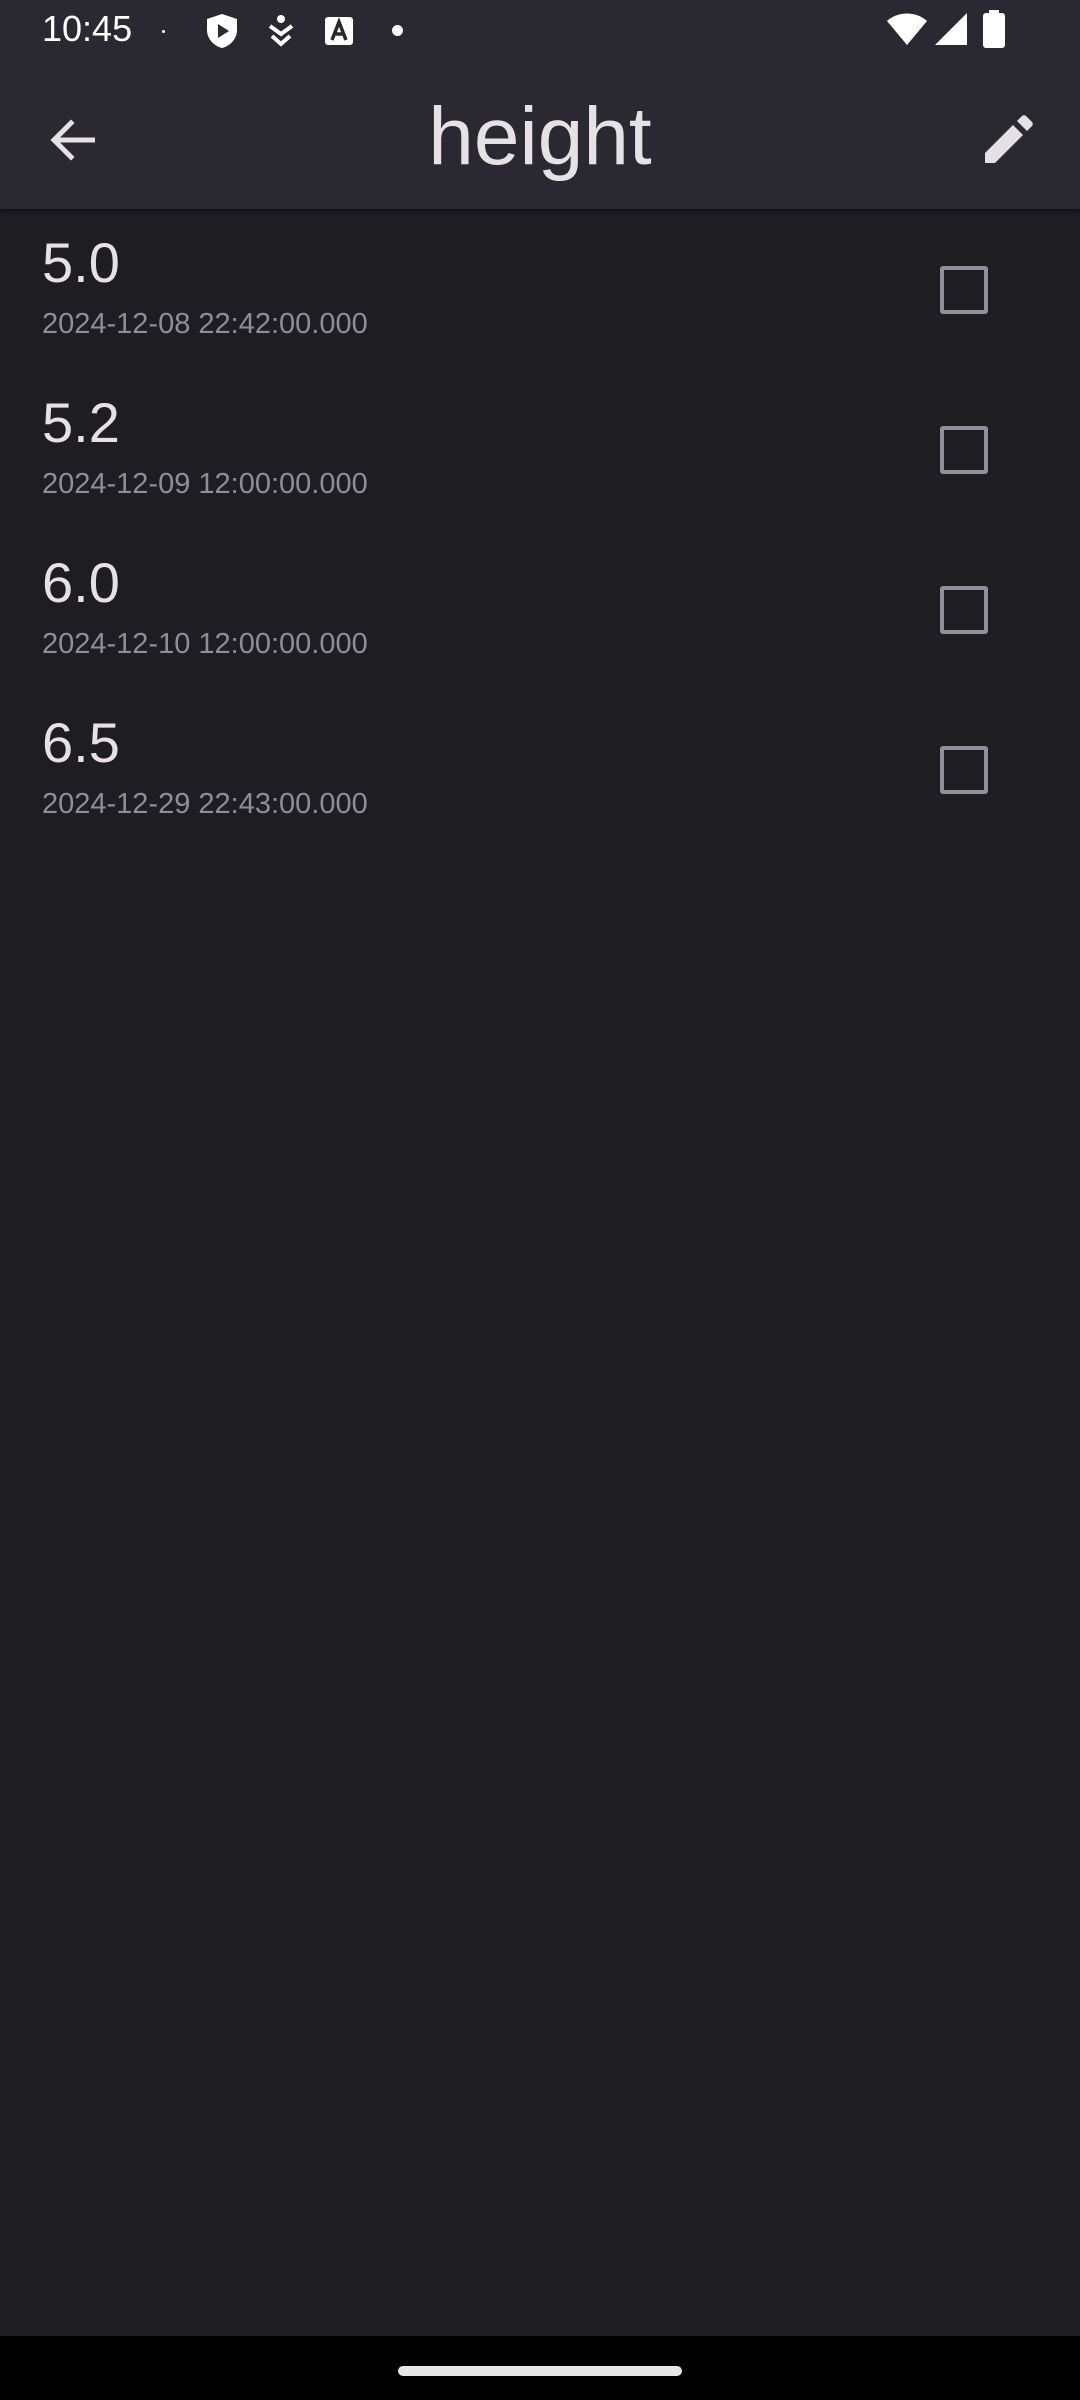  Describe the element at coordinates (994, 31) in the screenshot. I see `battery-icon` at that location.